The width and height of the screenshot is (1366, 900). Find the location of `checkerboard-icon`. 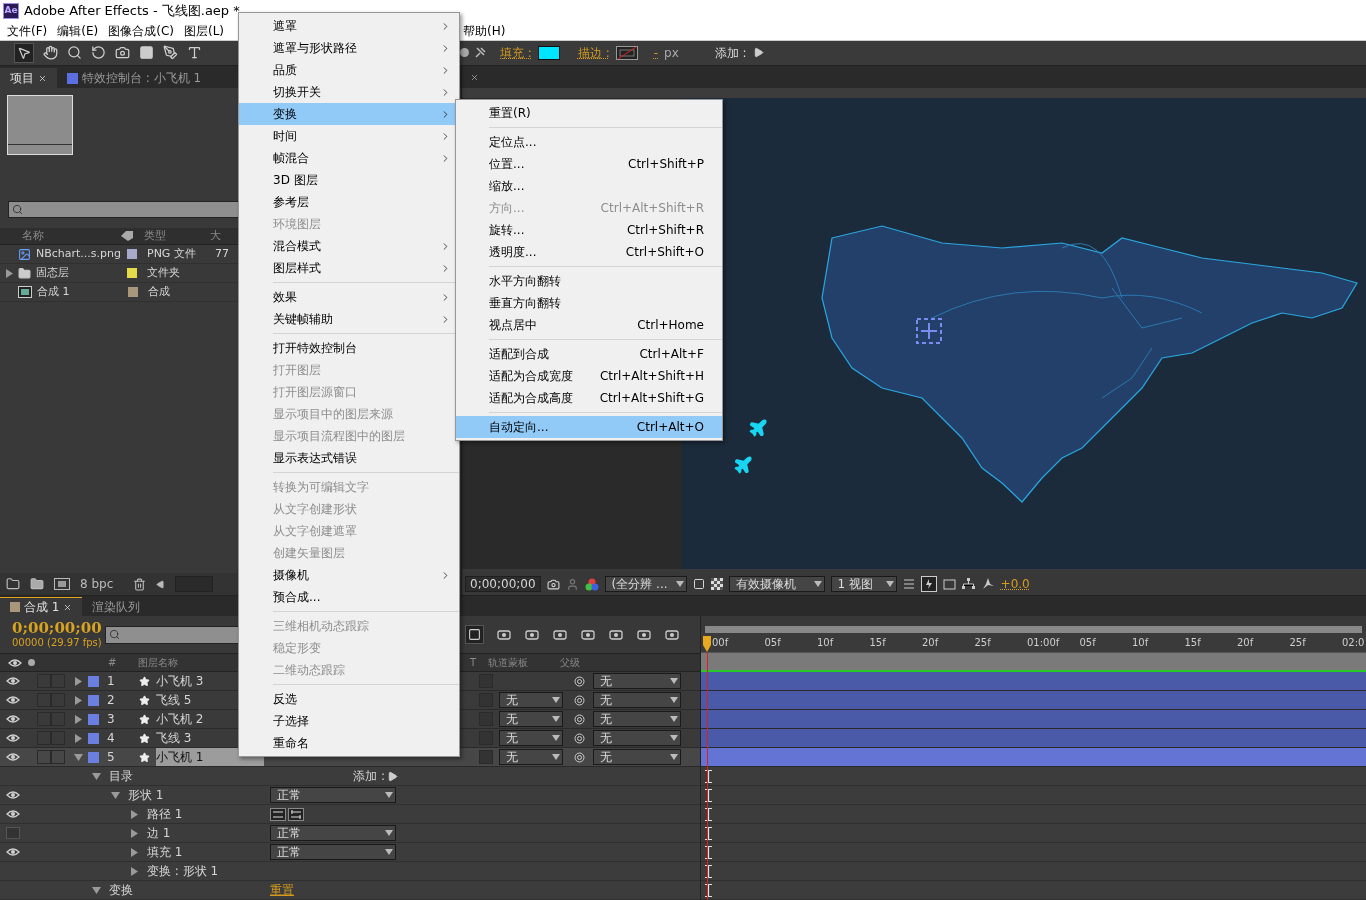

checkerboard-icon is located at coordinates (716, 584).